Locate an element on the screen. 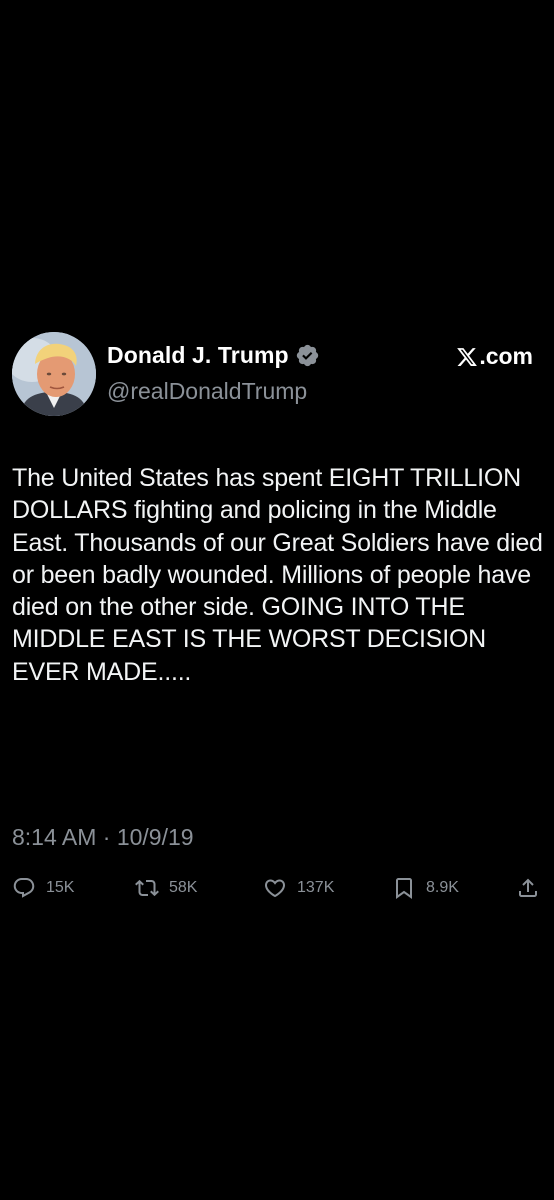 The height and width of the screenshot is (1200, 554). share-button is located at coordinates (528, 888).